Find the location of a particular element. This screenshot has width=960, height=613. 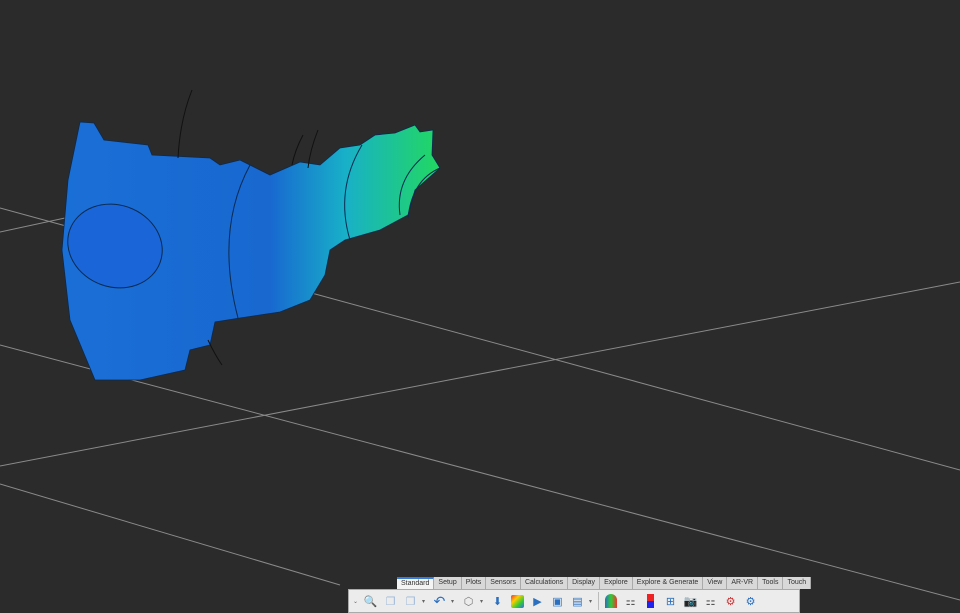

vector-plot-icon: ⚏ is located at coordinates (630, 601).